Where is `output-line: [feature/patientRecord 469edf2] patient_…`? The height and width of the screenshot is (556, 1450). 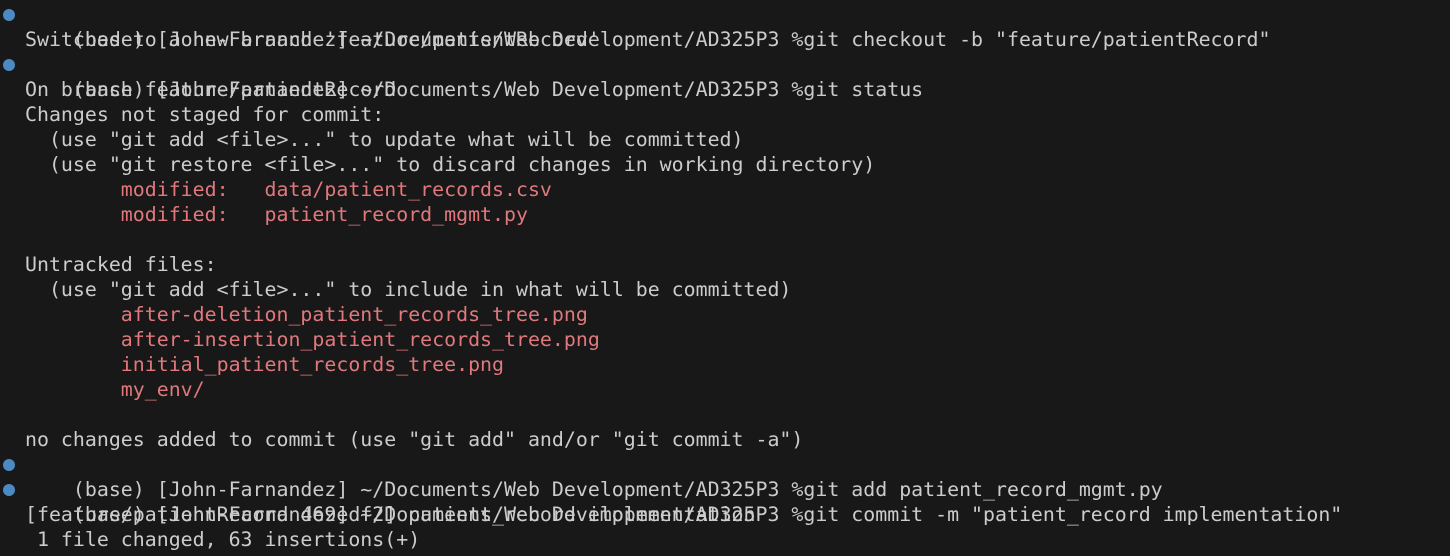
output-line: [feature/patientRecord 469edf2] patient_… is located at coordinates (390, 514).